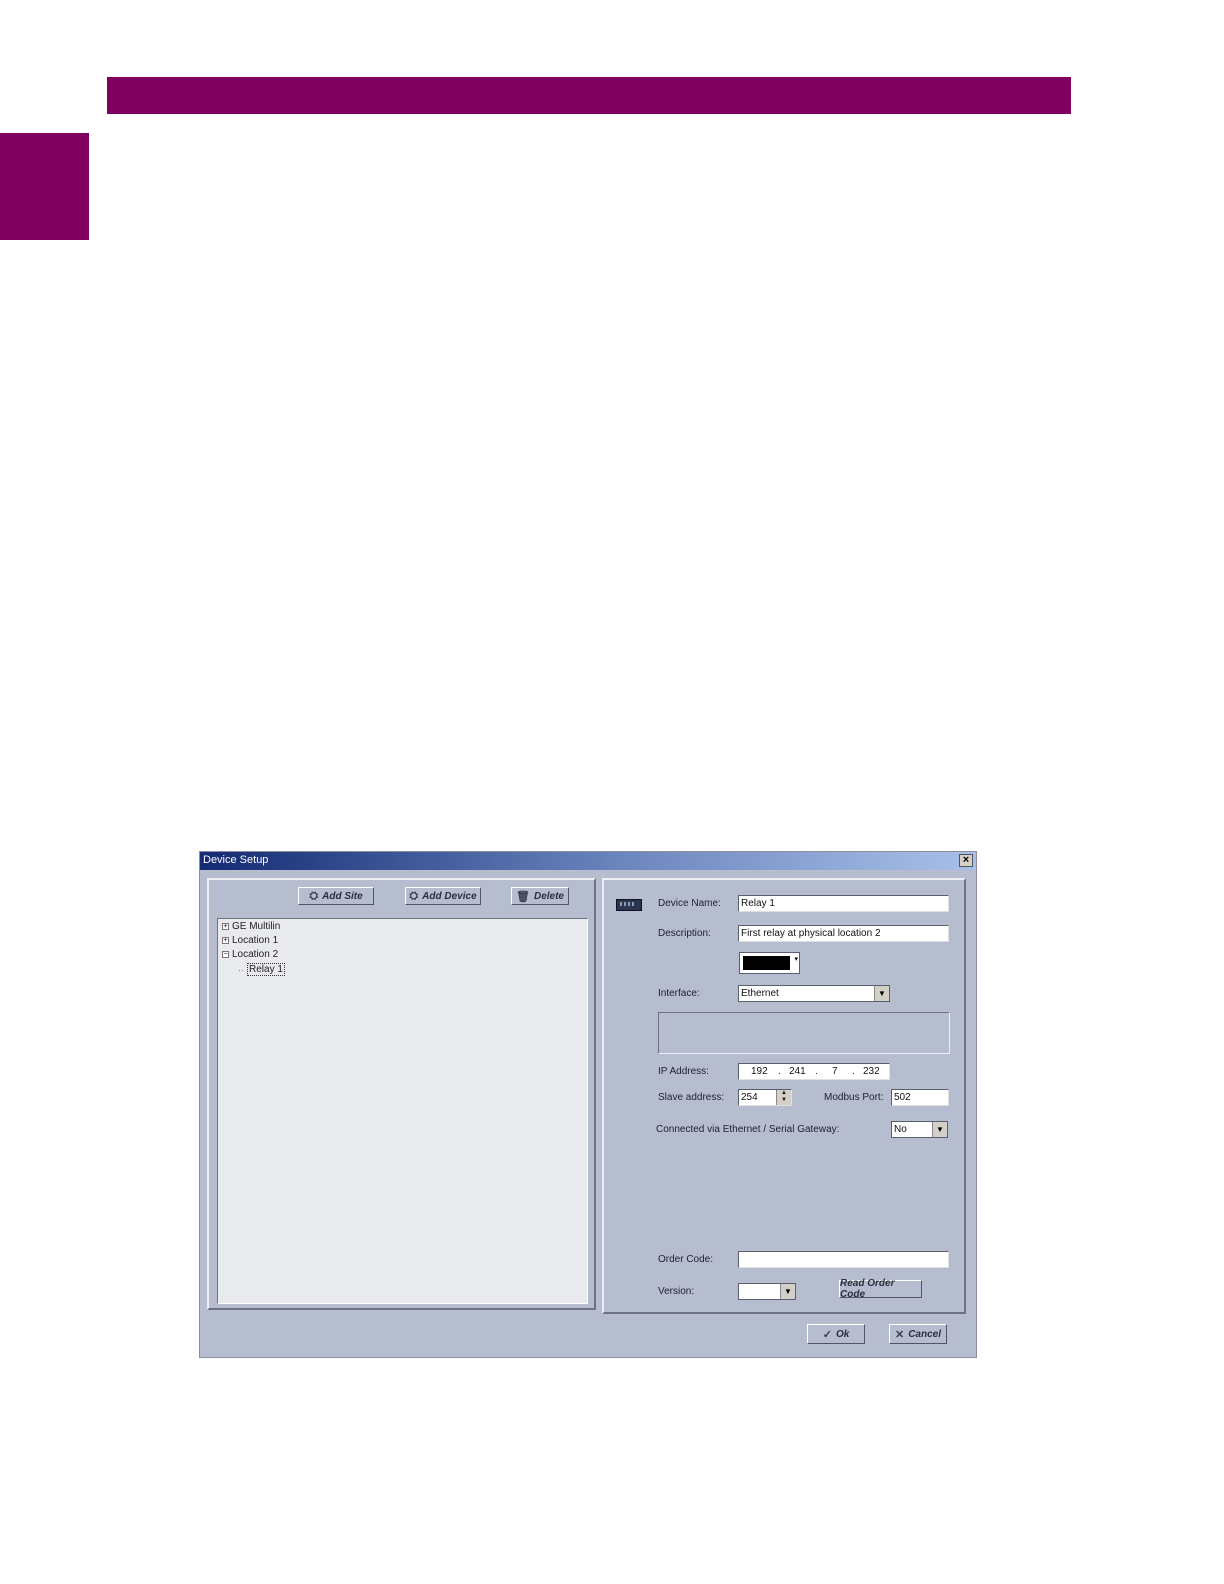  Describe the element at coordinates (924, 1334) in the screenshot. I see `cancel-label: Cancel` at that location.